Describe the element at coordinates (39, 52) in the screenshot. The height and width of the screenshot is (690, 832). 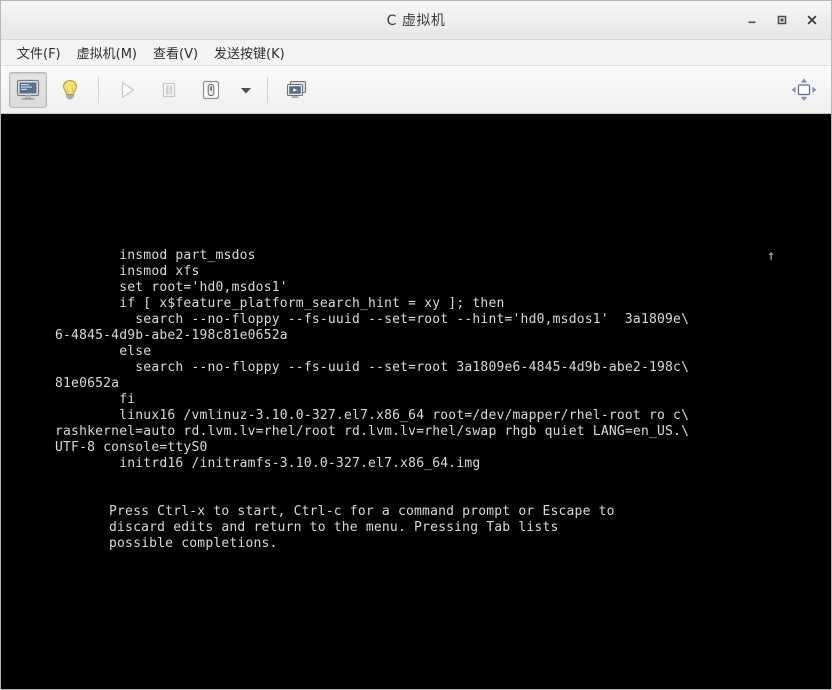
I see `menu-file: 文件(F)` at that location.